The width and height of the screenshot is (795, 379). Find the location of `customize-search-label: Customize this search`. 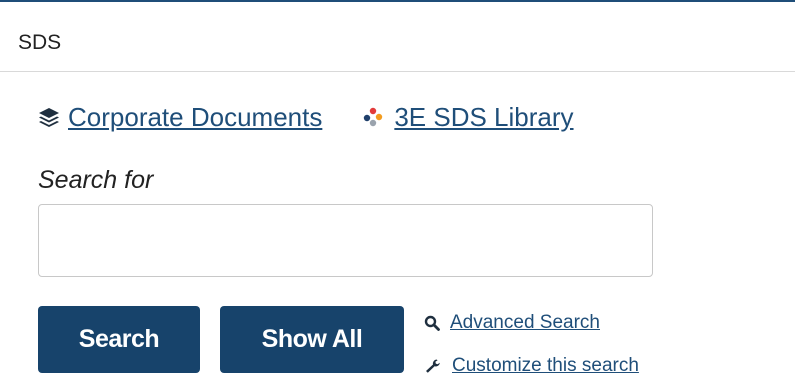

customize-search-label: Customize this search is located at coordinates (545, 365).